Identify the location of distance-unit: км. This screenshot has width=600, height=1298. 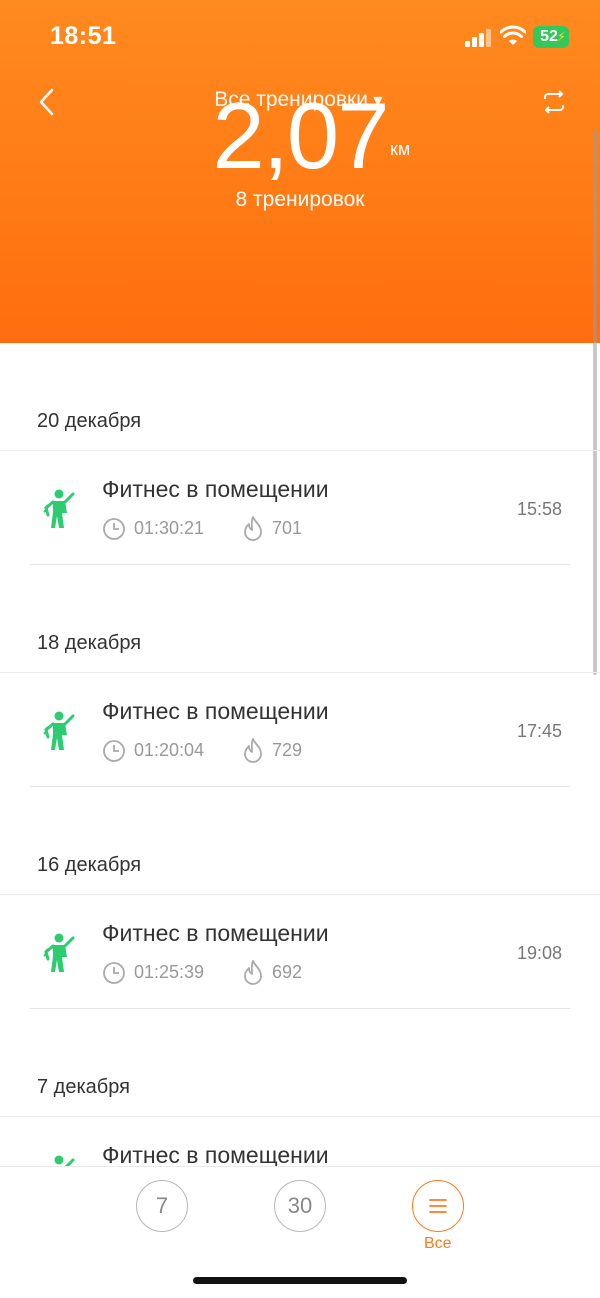
(400, 149).